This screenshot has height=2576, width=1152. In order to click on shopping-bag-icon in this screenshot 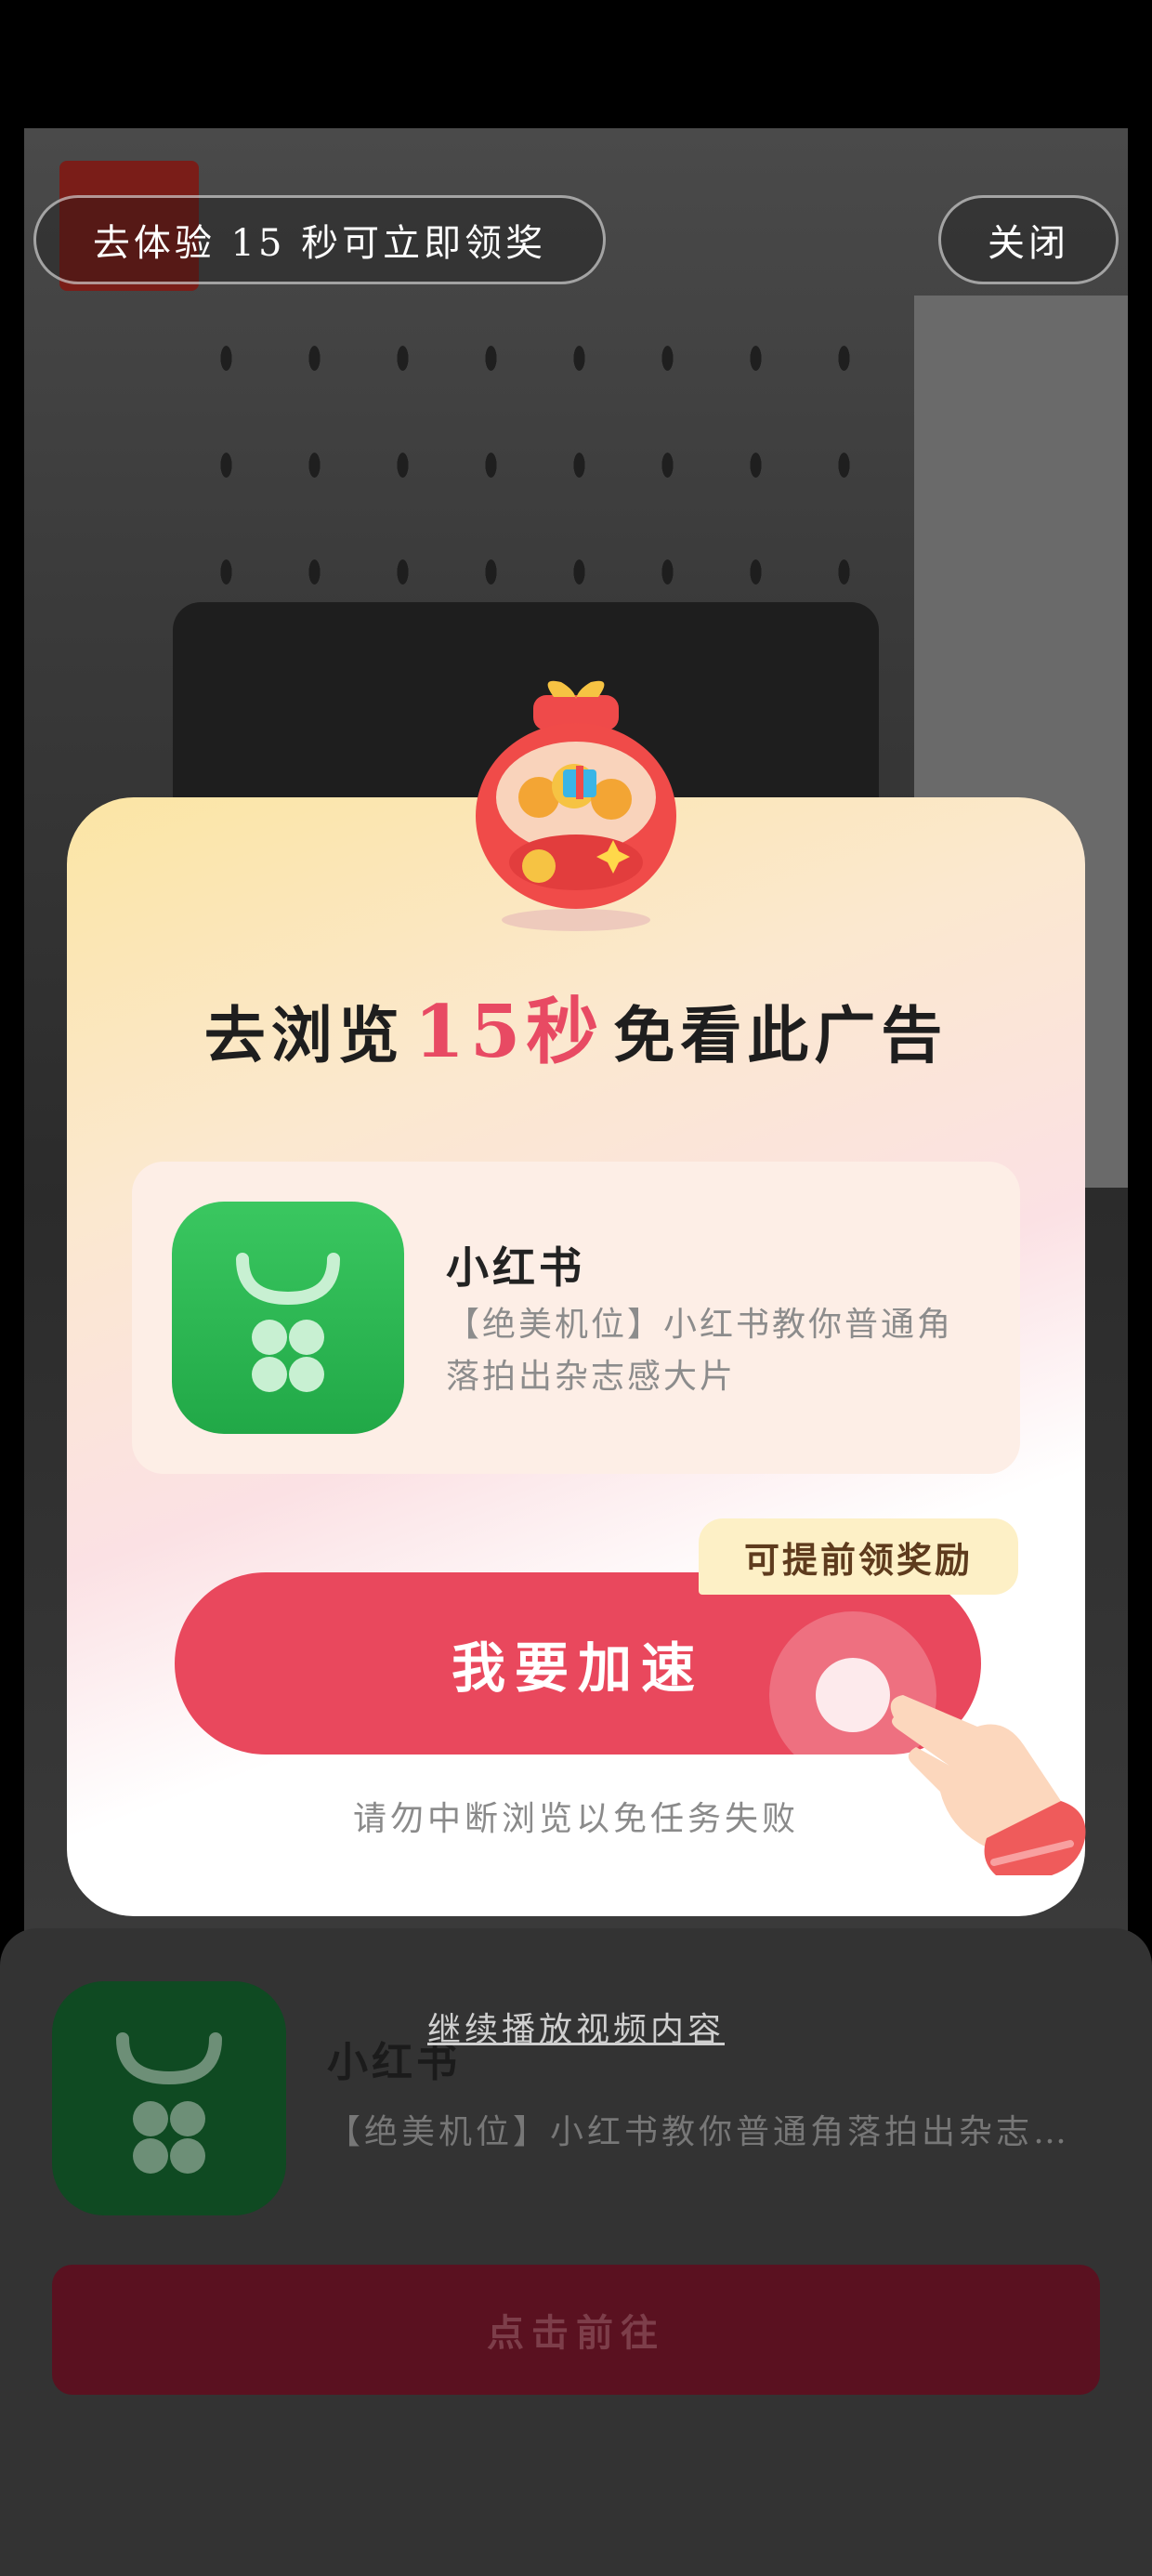, I will do `click(288, 1322)`.